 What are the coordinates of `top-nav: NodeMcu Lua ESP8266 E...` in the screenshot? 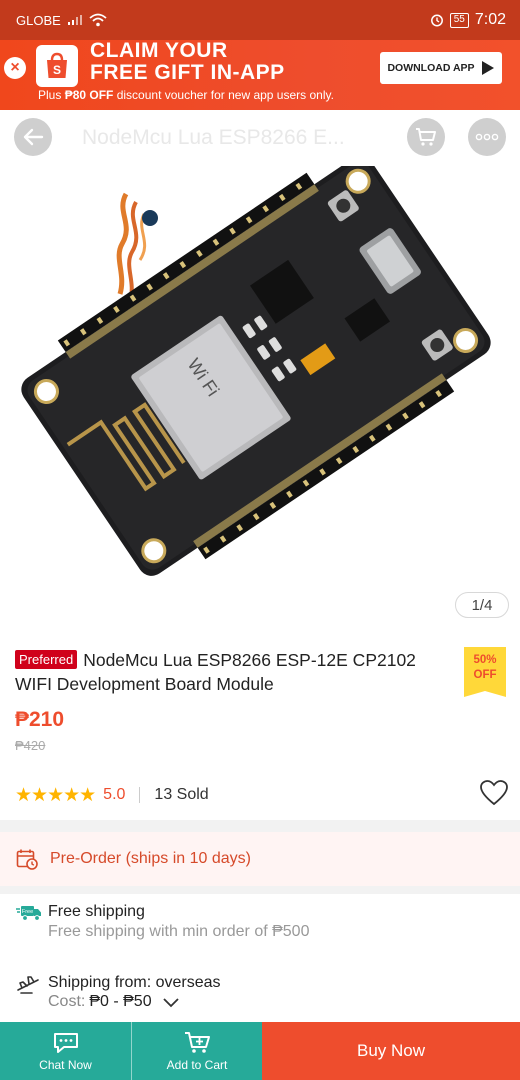 It's located at (260, 138).